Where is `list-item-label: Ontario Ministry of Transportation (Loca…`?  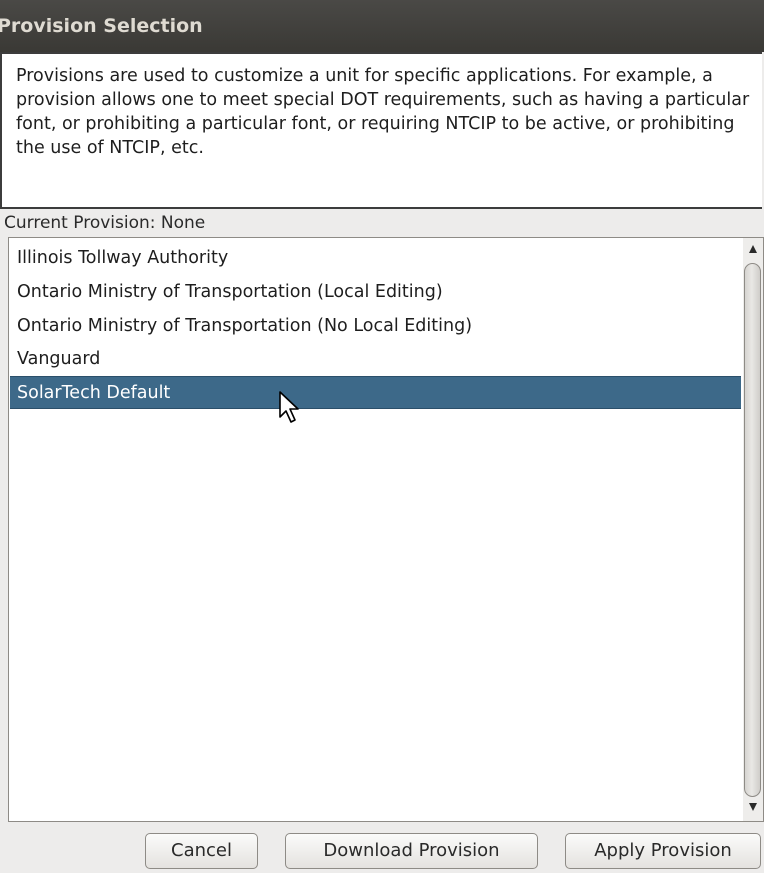 list-item-label: Ontario Ministry of Transportation (Loca… is located at coordinates (230, 292).